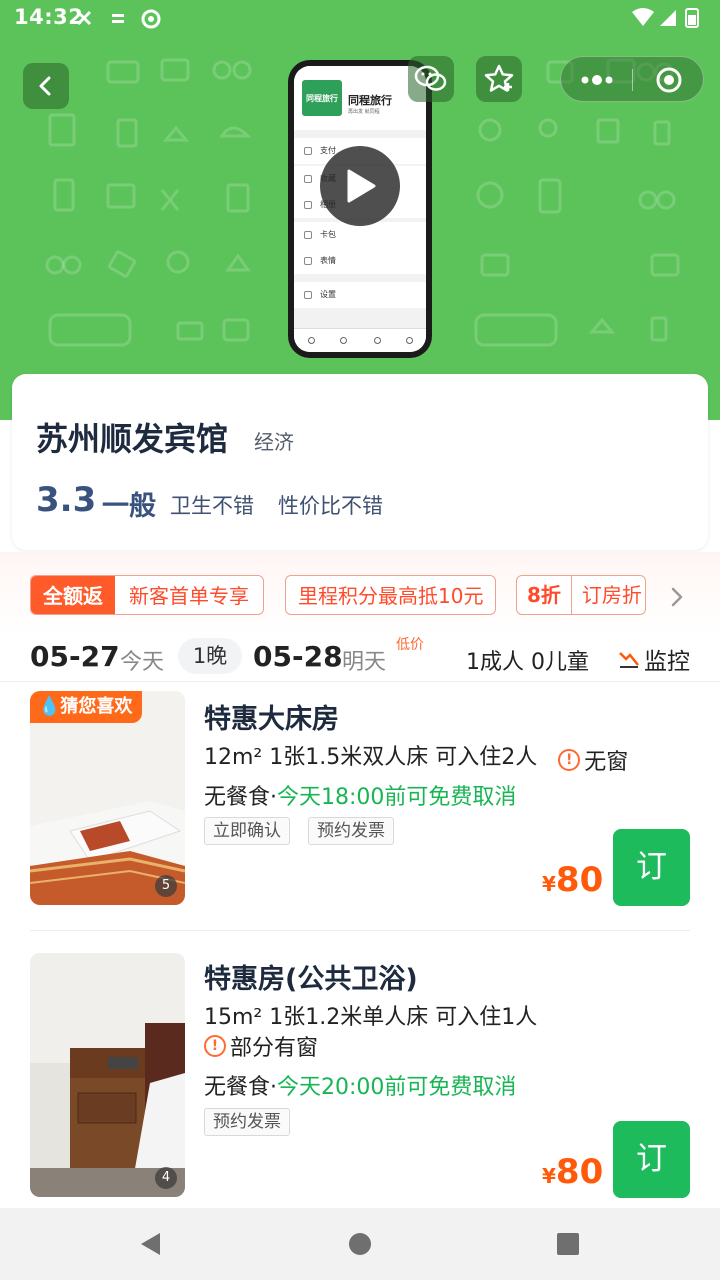 This screenshot has height=1280, width=720. I want to click on status-bar: 14:32, so click(360, 19).